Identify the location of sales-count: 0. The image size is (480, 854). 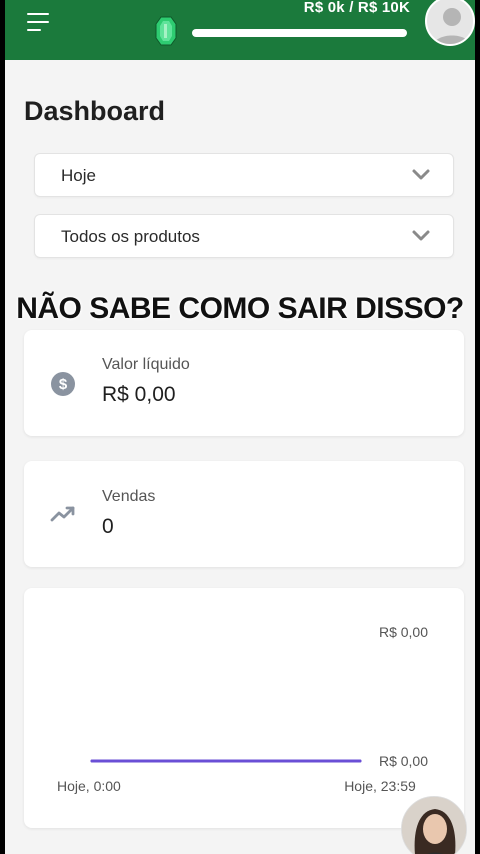
(108, 526).